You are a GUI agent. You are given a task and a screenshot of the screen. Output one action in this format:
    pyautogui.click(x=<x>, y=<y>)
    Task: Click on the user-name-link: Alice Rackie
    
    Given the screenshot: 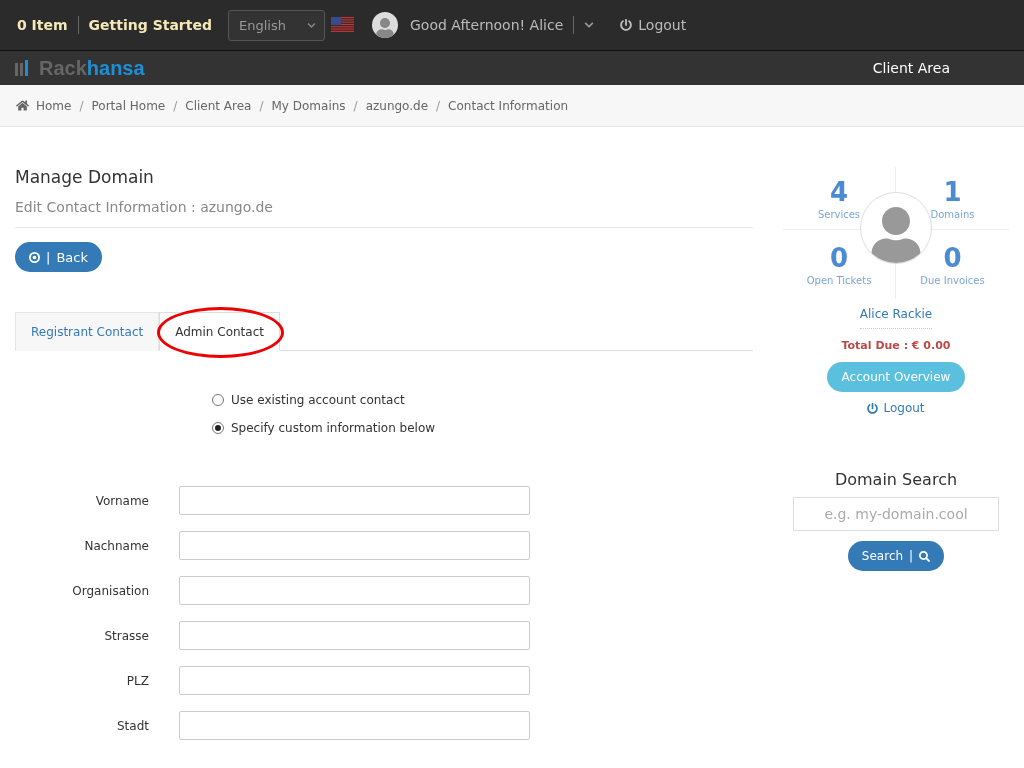 What is the action you would take?
    pyautogui.click(x=896, y=318)
    